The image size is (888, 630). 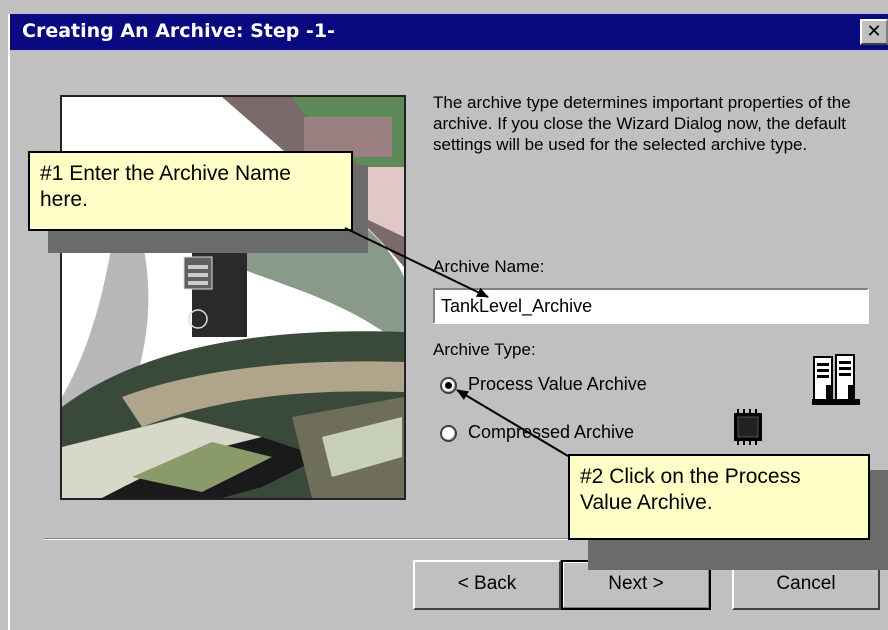 I want to click on radio-process-value-archive, so click(x=448, y=385).